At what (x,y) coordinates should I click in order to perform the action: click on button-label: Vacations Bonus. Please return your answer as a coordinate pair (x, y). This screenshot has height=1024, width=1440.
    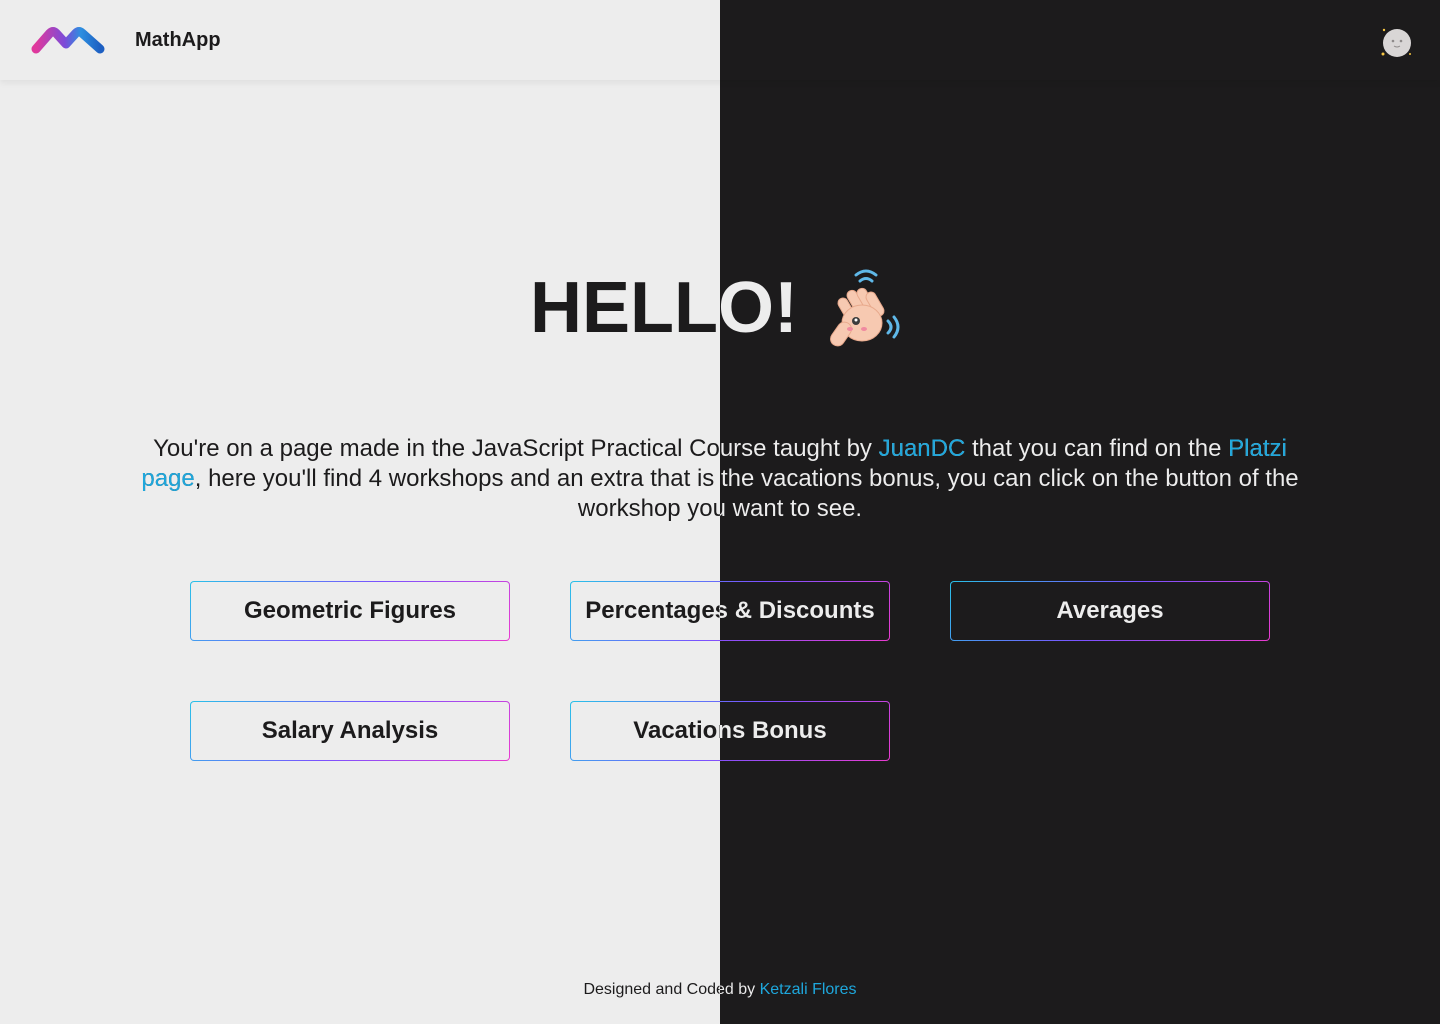
    Looking at the image, I should click on (730, 730).